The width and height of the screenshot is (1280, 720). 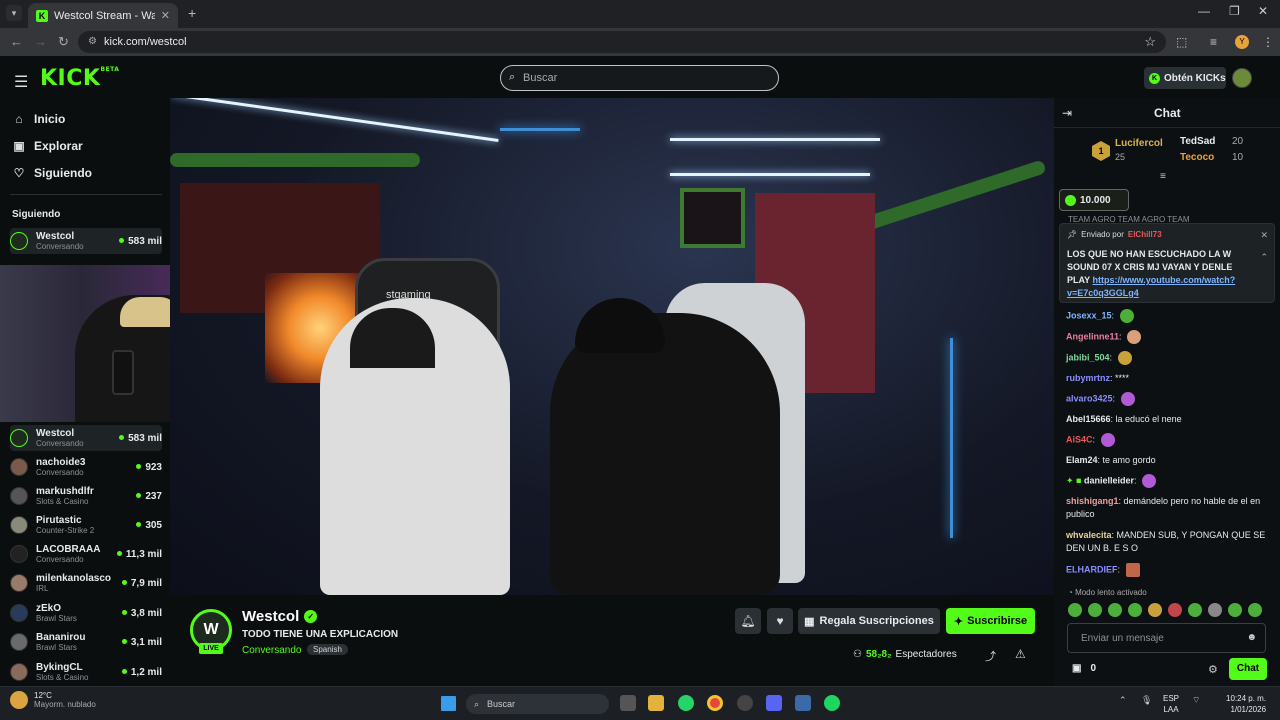 What do you see at coordinates (1089, 315) in the screenshot?
I see `chat-username: Josexx_15` at bounding box center [1089, 315].